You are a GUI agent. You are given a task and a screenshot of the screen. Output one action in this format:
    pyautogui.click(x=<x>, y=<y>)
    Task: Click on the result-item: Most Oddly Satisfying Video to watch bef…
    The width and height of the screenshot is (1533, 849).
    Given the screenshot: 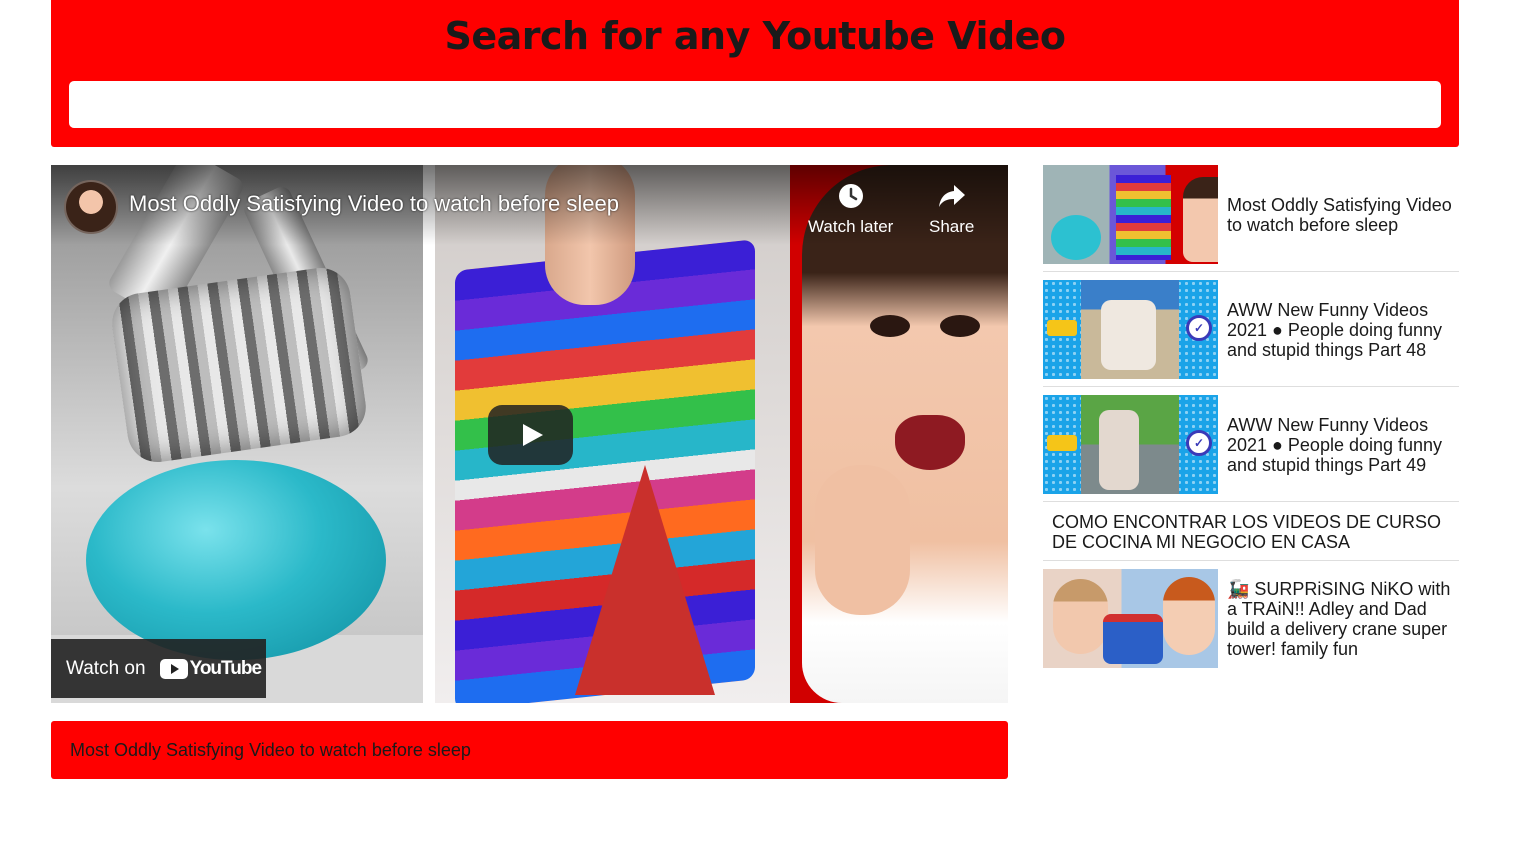 What is the action you would take?
    pyautogui.click(x=1251, y=218)
    